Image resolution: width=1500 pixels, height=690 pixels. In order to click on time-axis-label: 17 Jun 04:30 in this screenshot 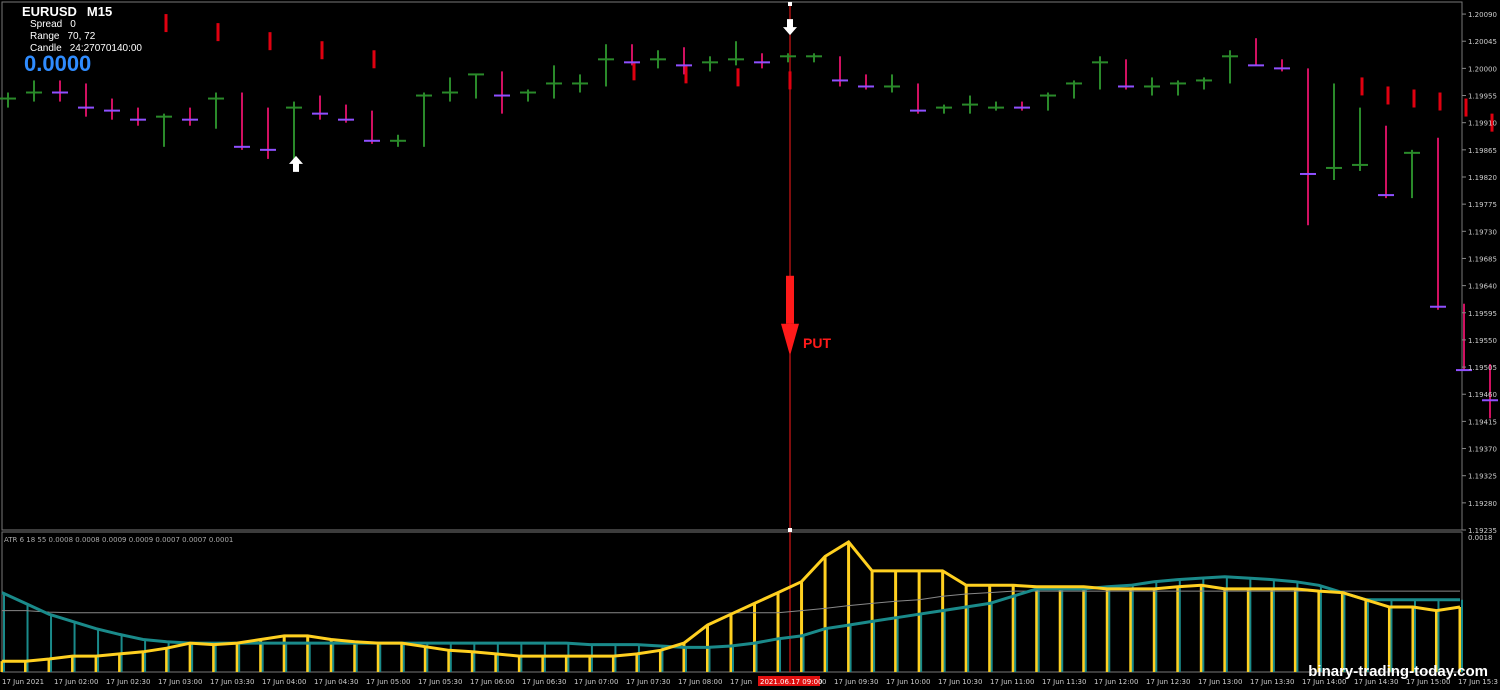, I will do `click(336, 682)`.